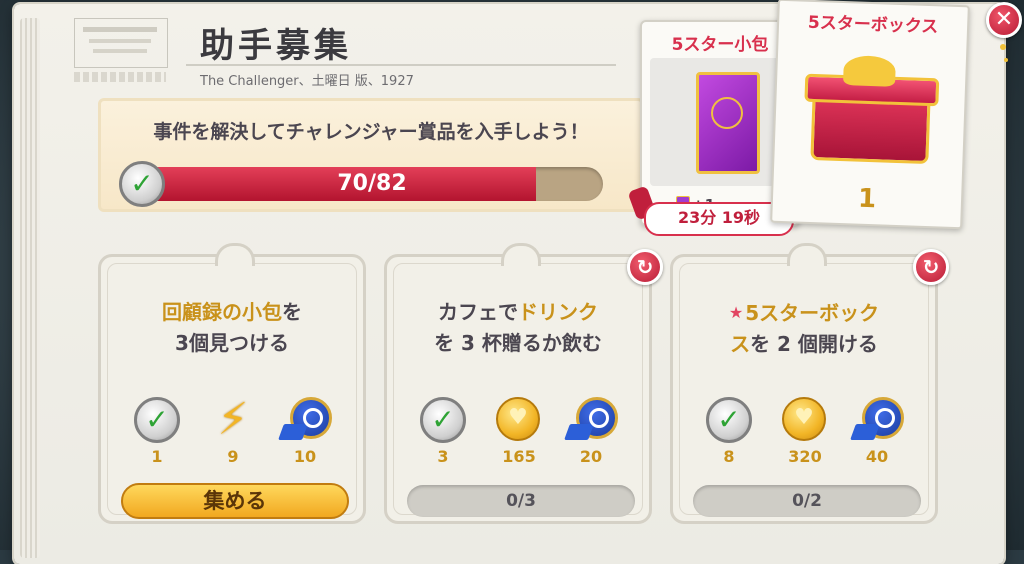 Image resolution: width=1024 pixels, height=564 pixels. I want to click on gift-box-icon, so click(868, 111).